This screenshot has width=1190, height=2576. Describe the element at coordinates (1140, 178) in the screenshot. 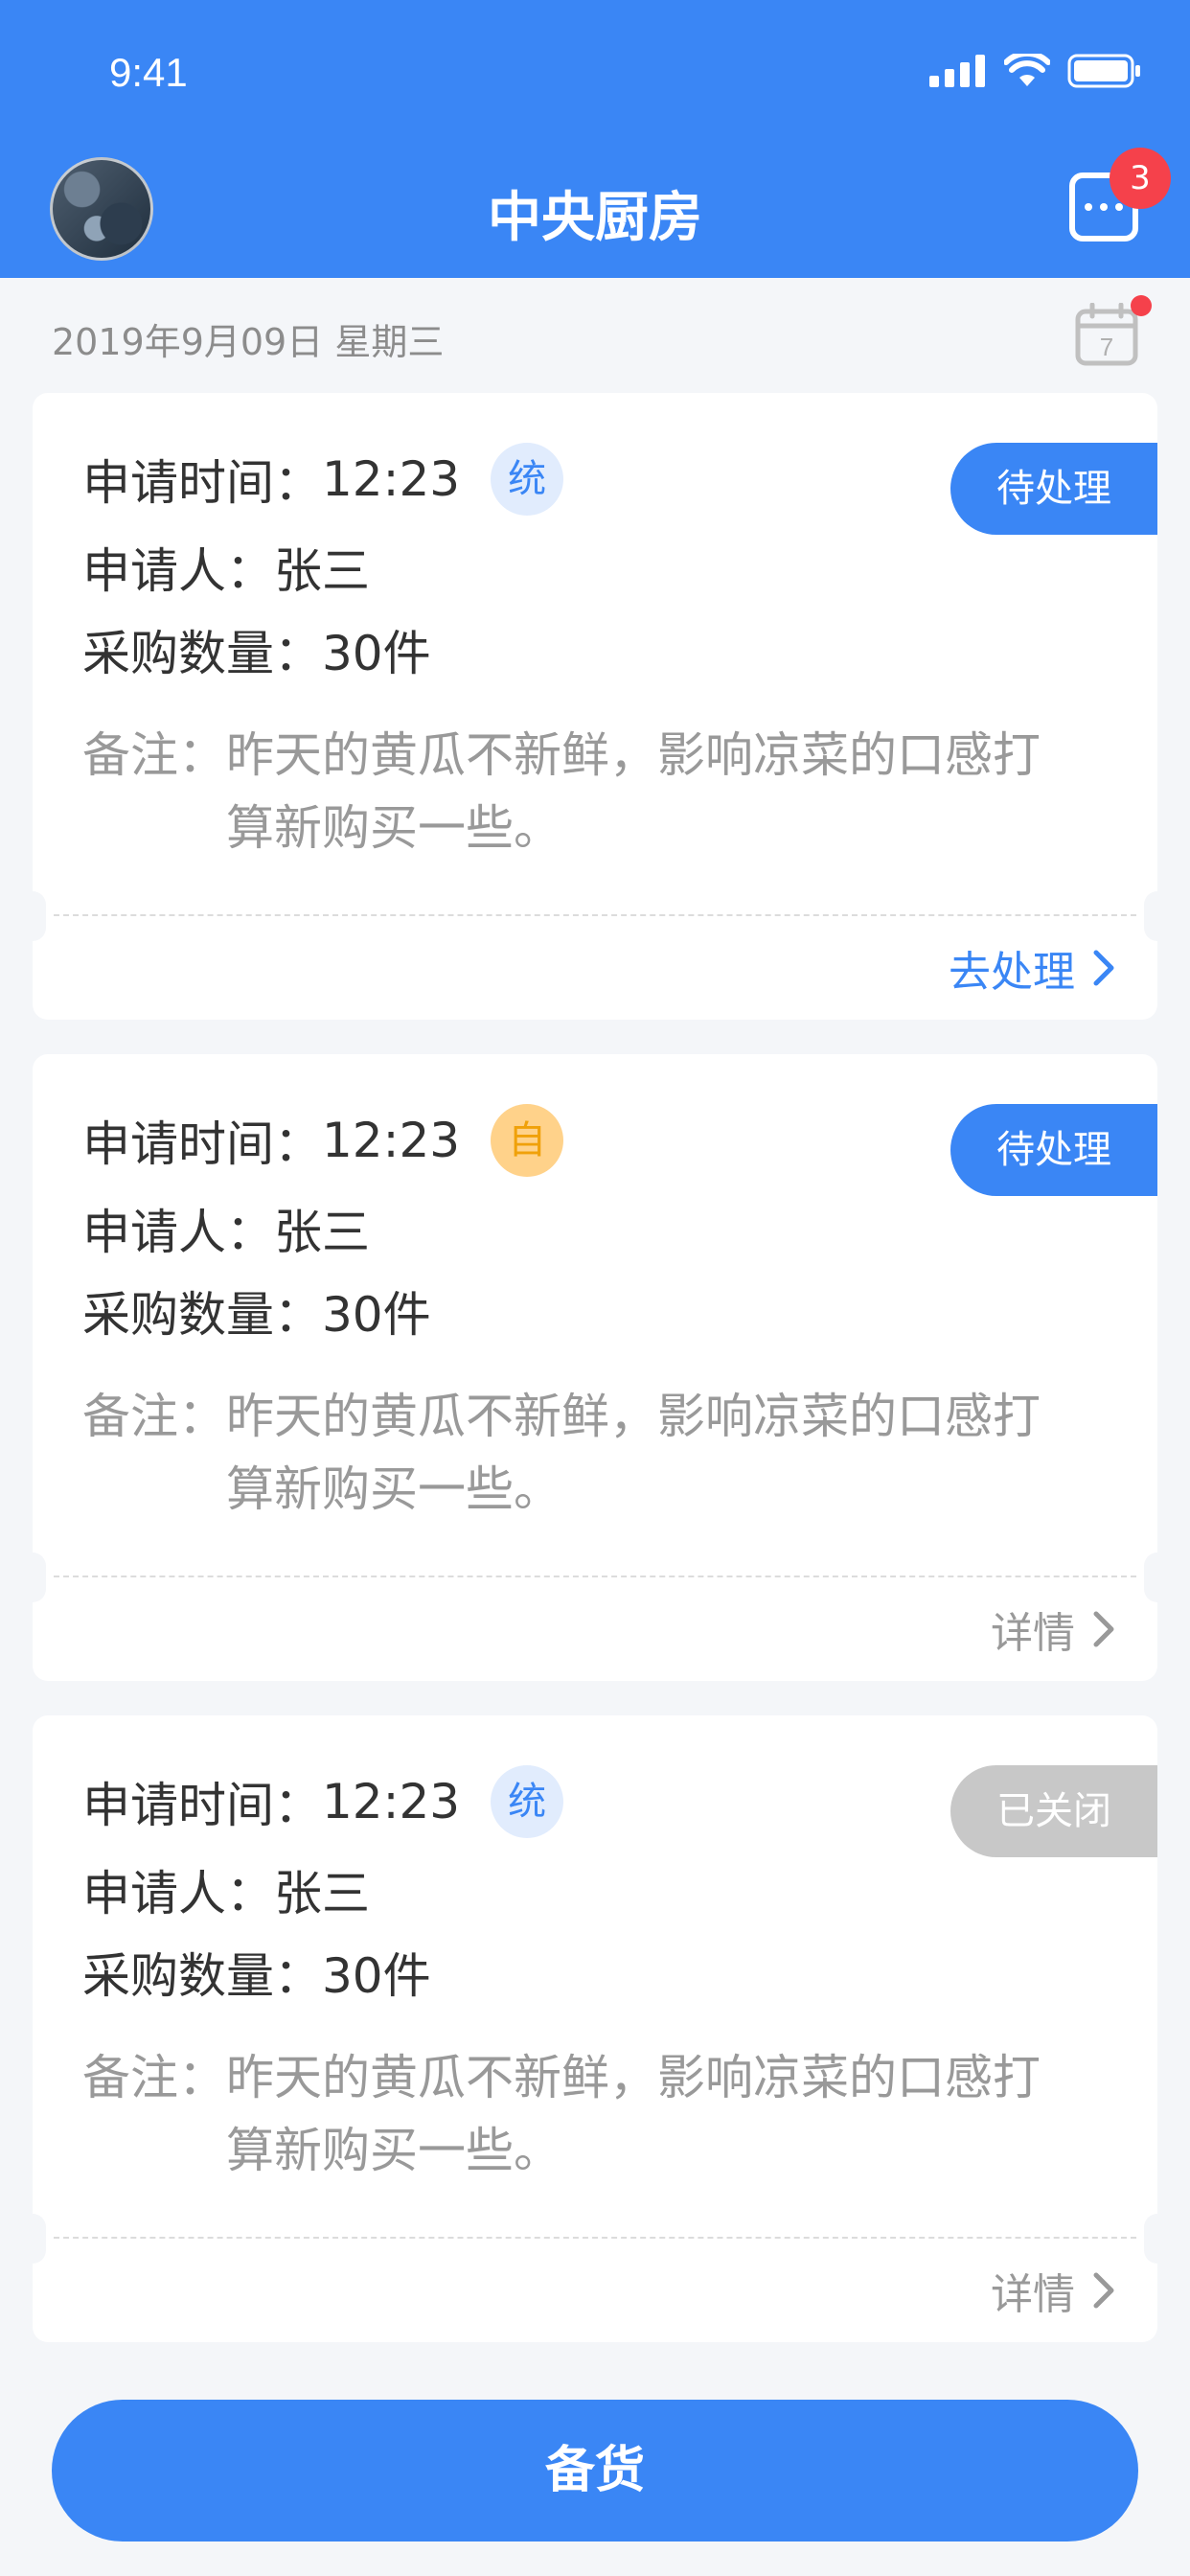

I see `message-badge: 3` at that location.